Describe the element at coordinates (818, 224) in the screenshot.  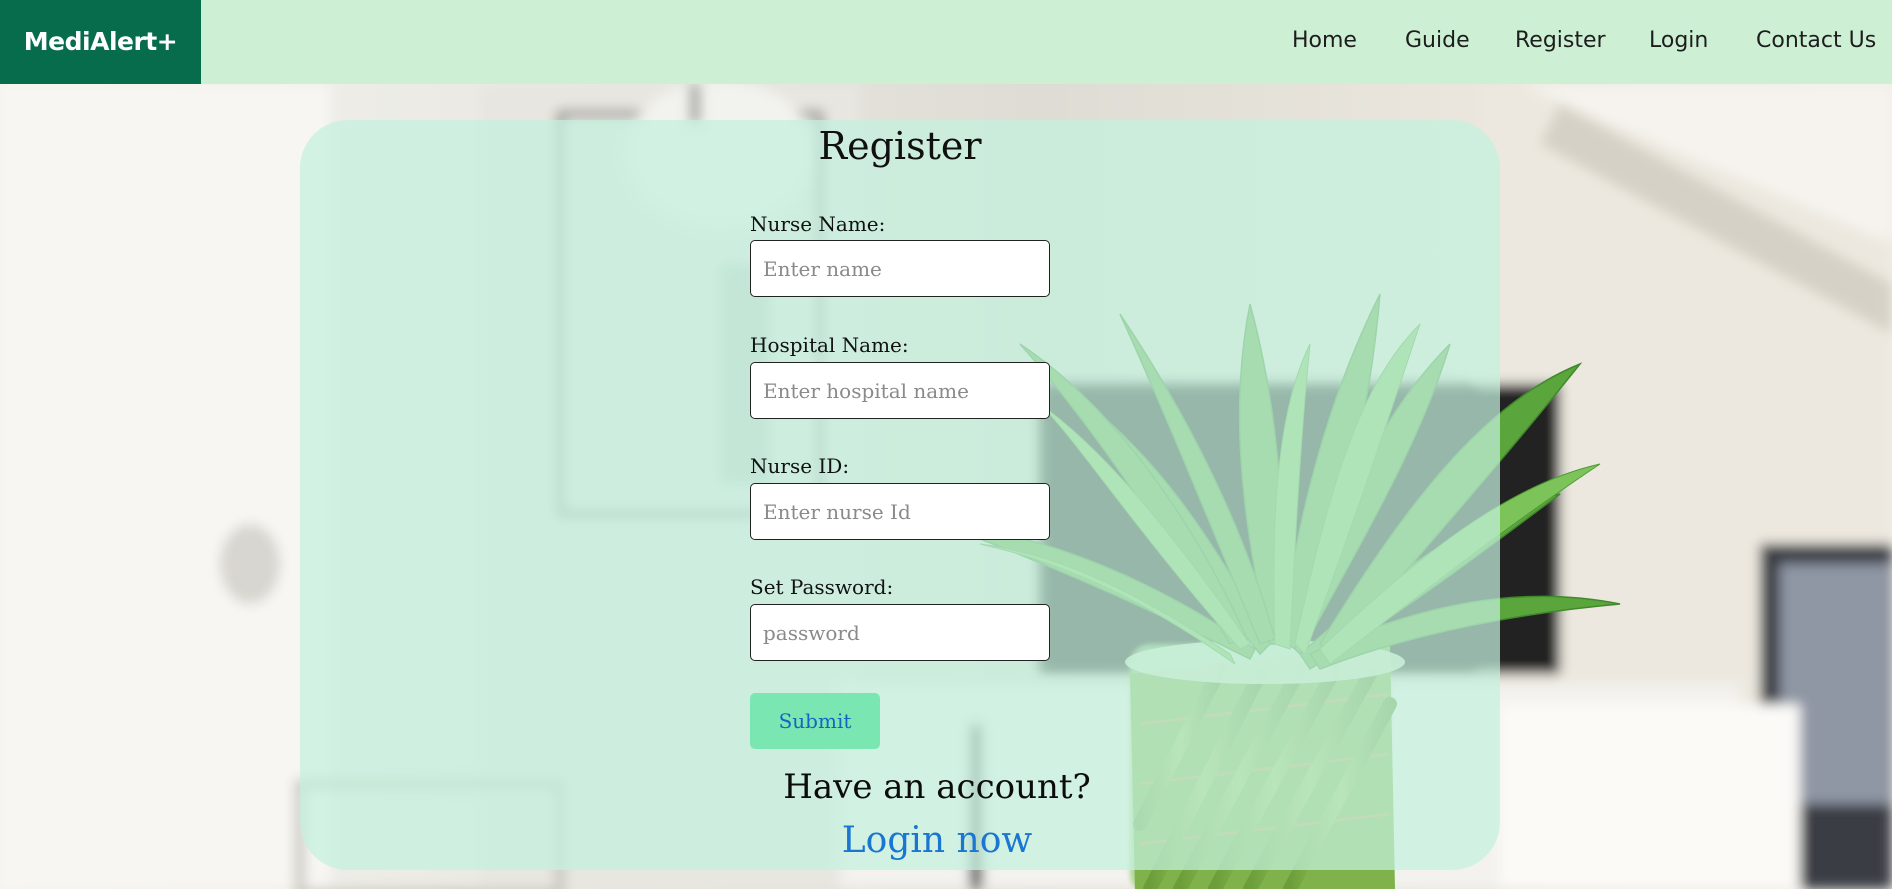
I see `nurse-name-label: Nurse Name:` at that location.